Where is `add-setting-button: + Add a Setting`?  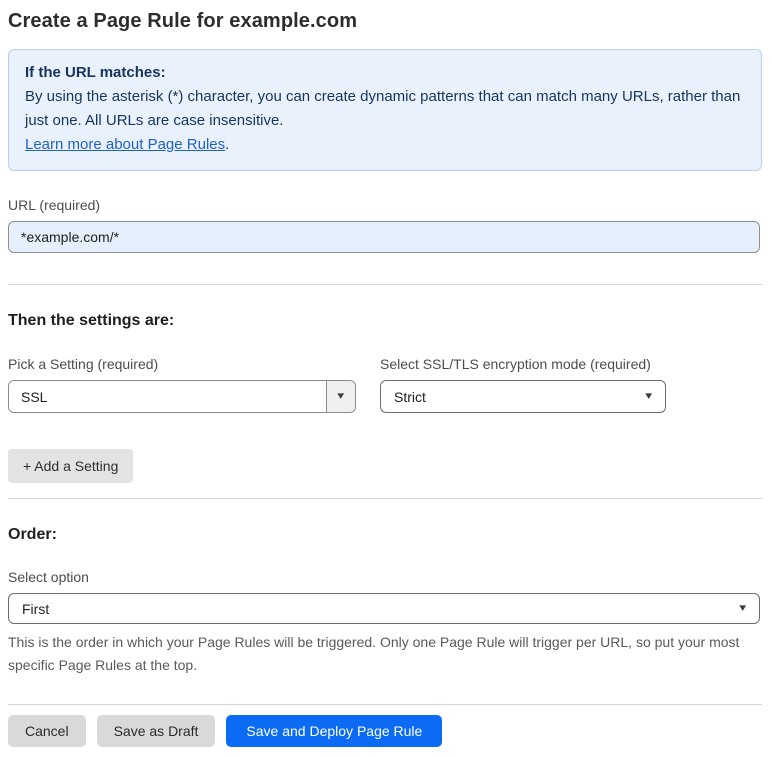 add-setting-button: + Add a Setting is located at coordinates (71, 466).